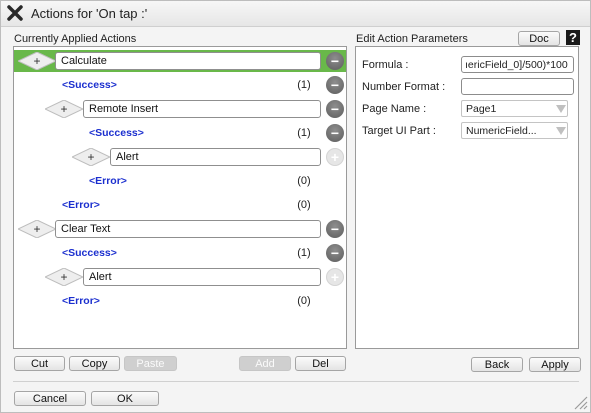 This screenshot has width=591, height=413. I want to click on action-label: Clear Text, so click(188, 229).